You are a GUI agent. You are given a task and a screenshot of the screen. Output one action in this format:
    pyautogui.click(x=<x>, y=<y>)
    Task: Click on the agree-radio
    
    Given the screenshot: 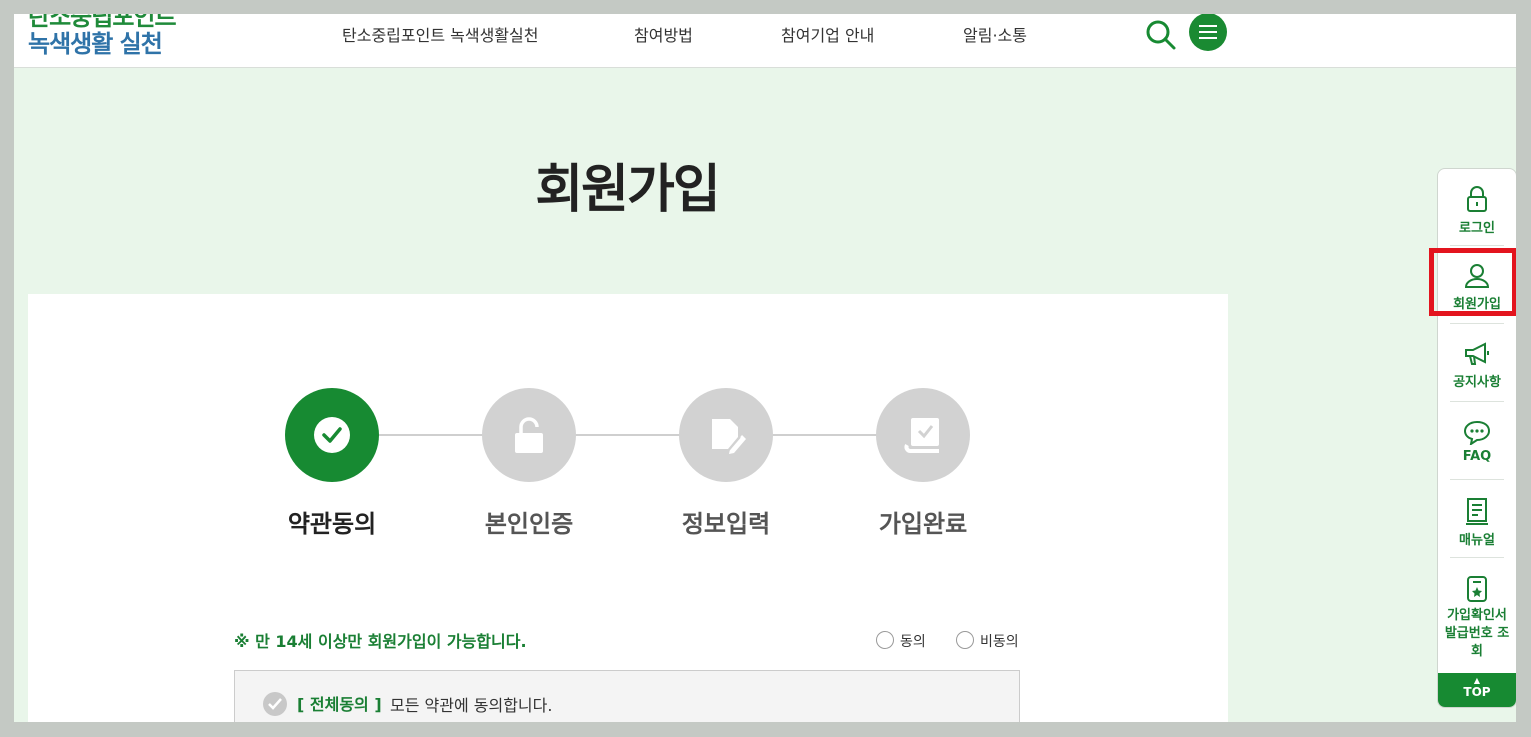 What is the action you would take?
    pyautogui.click(x=885, y=640)
    